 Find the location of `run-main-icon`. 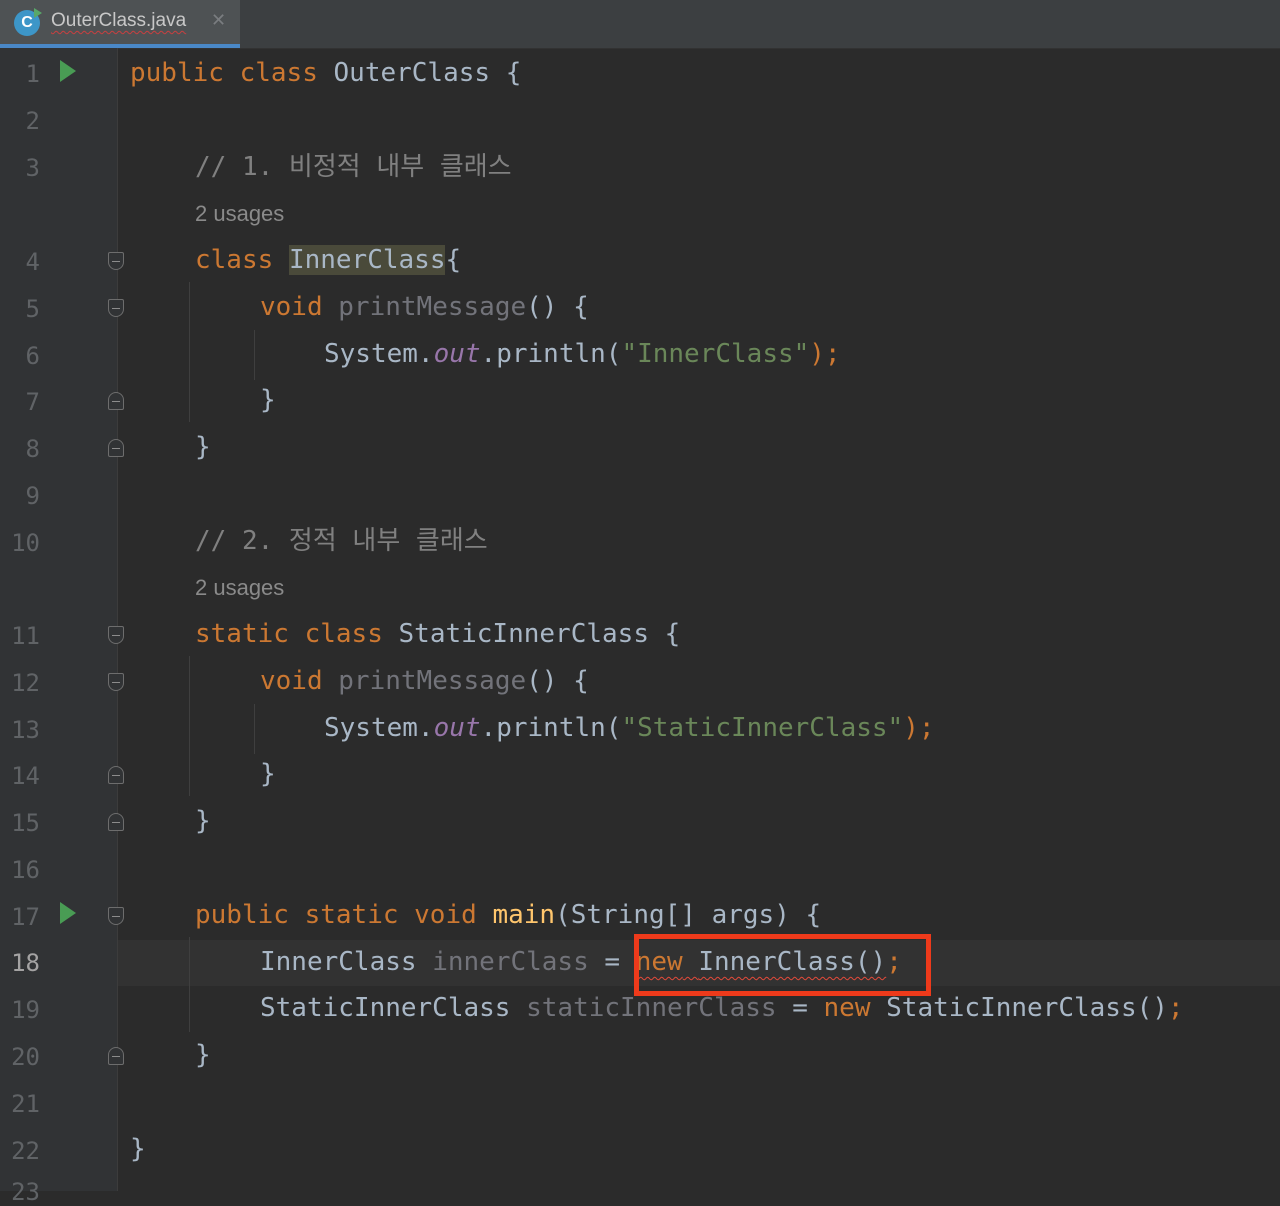

run-main-icon is located at coordinates (68, 913).